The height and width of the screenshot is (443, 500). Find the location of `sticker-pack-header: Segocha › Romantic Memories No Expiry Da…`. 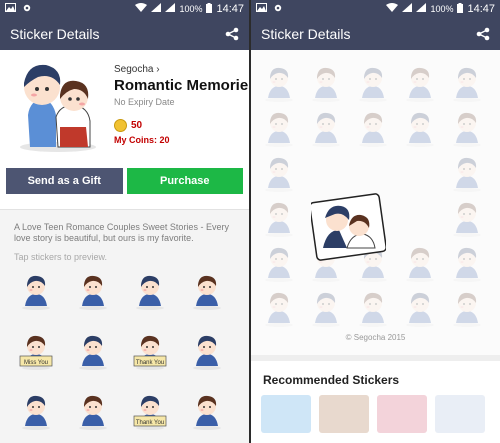

sticker-pack-header: Segocha › Romantic Memories No Expiry Da… is located at coordinates (124, 105).